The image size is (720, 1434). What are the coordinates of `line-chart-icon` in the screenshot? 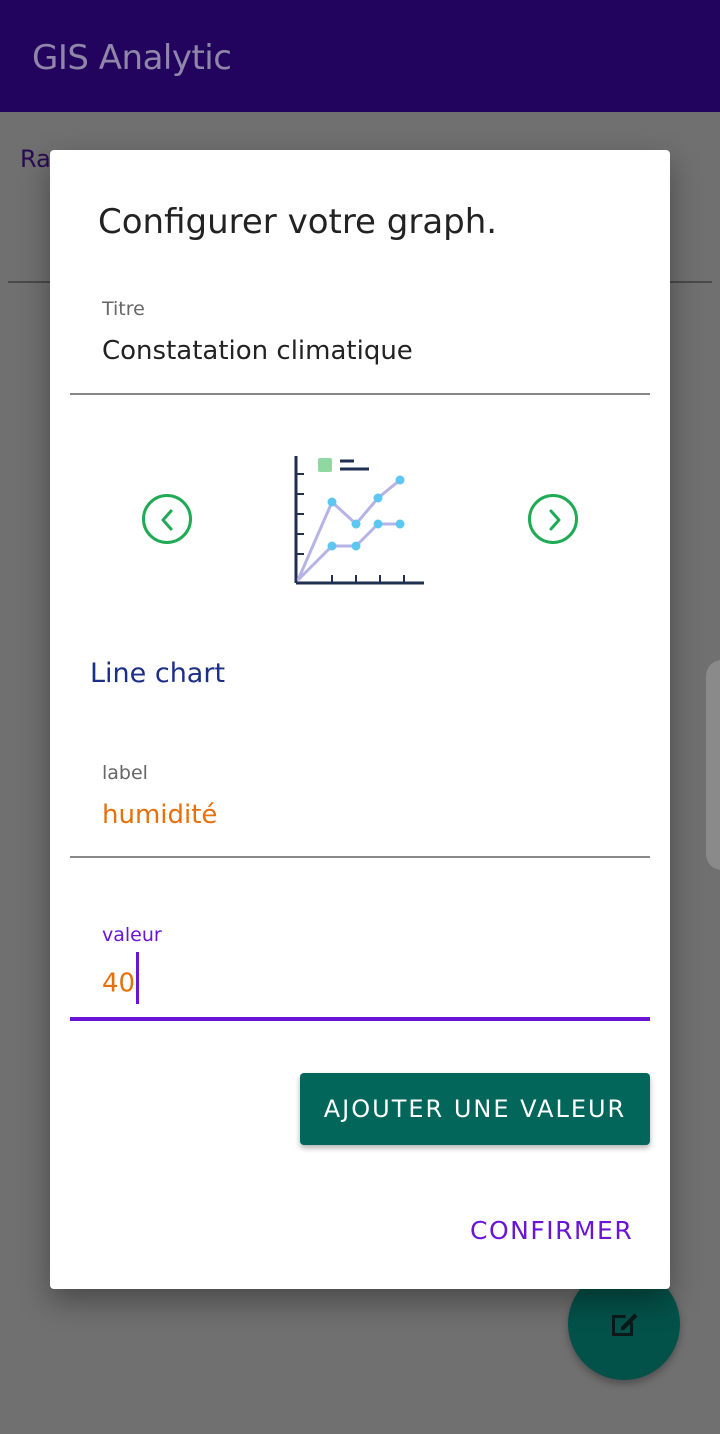 It's located at (360, 522).